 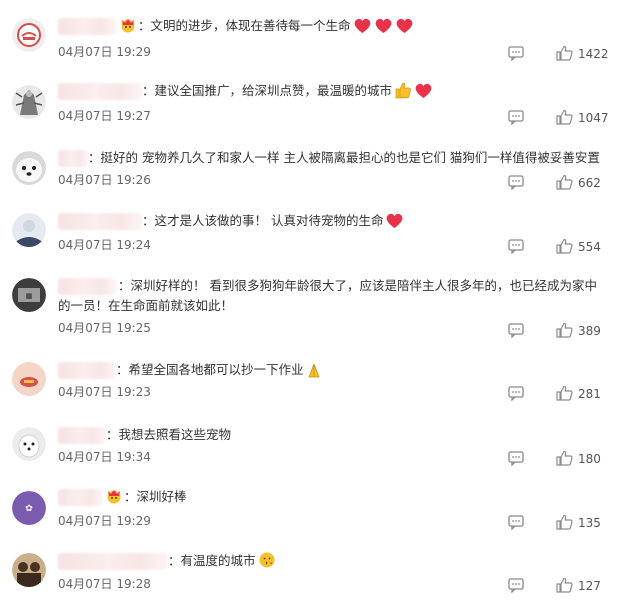 What do you see at coordinates (244, 25) in the screenshot?
I see `comment-text: ：文明的进步，体现在善待每一个生命` at bounding box center [244, 25].